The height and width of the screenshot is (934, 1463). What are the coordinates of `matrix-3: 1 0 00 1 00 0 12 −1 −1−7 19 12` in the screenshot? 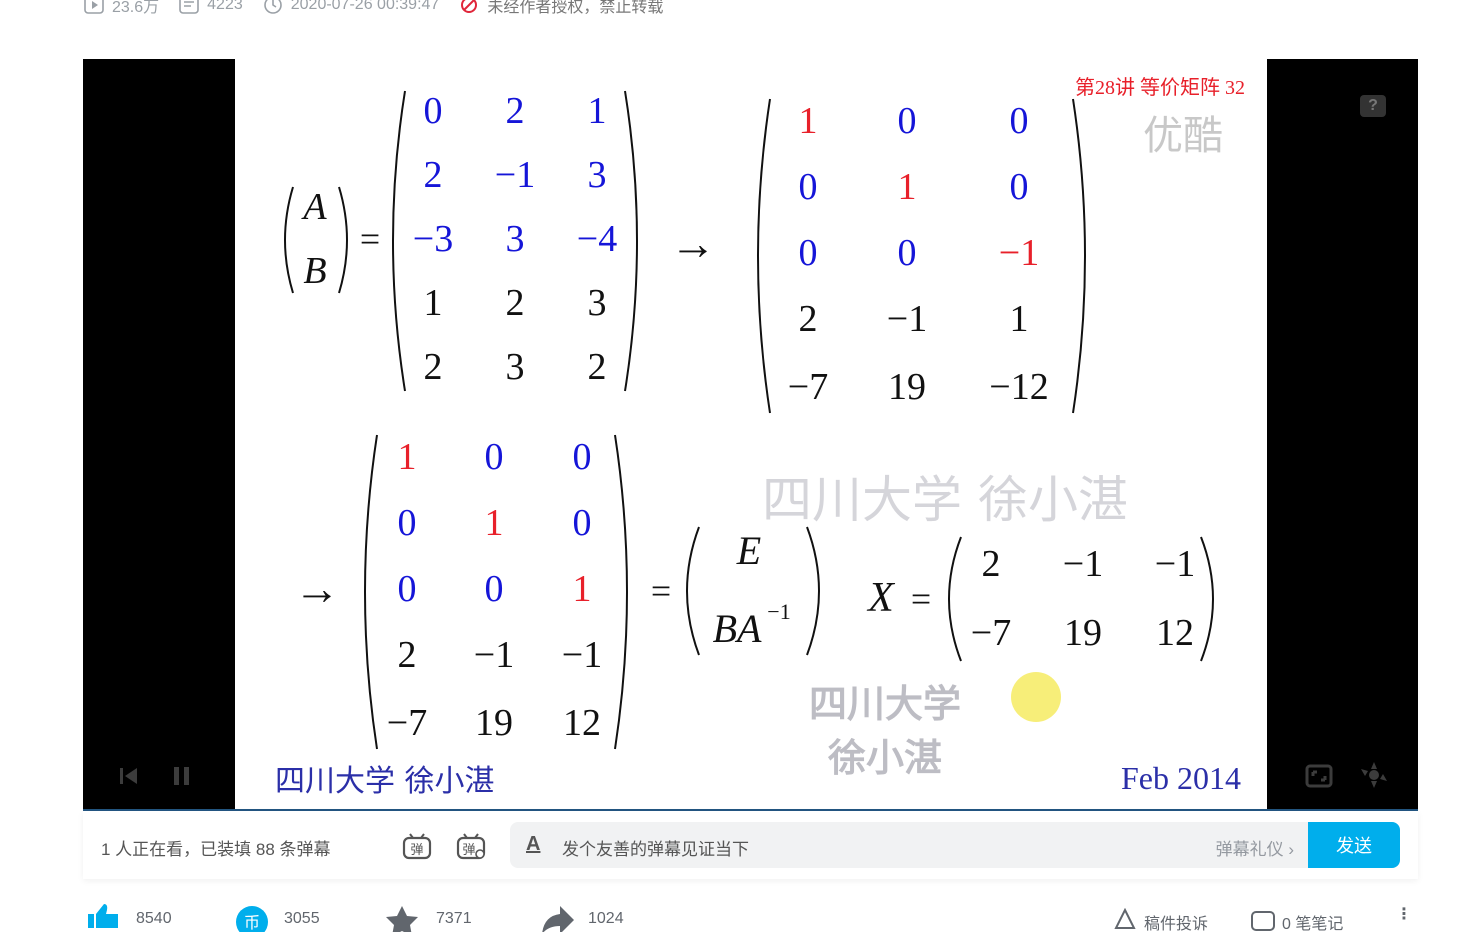 It's located at (494, 590).